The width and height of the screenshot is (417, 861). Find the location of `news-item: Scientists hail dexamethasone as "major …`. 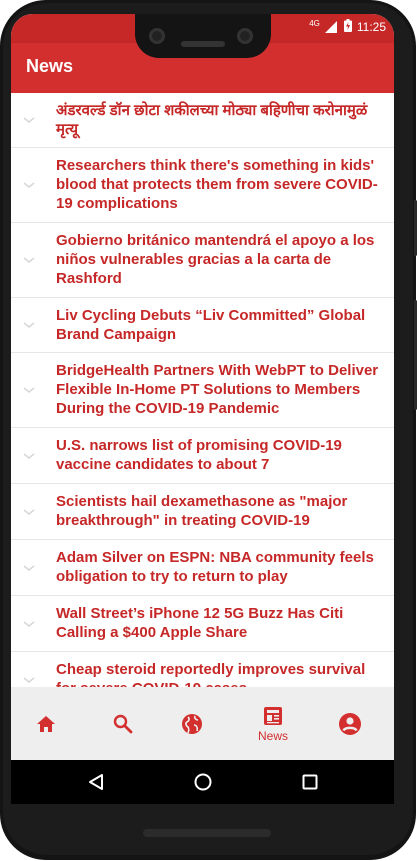

news-item: Scientists hail dexamethasone as "major … is located at coordinates (202, 512).